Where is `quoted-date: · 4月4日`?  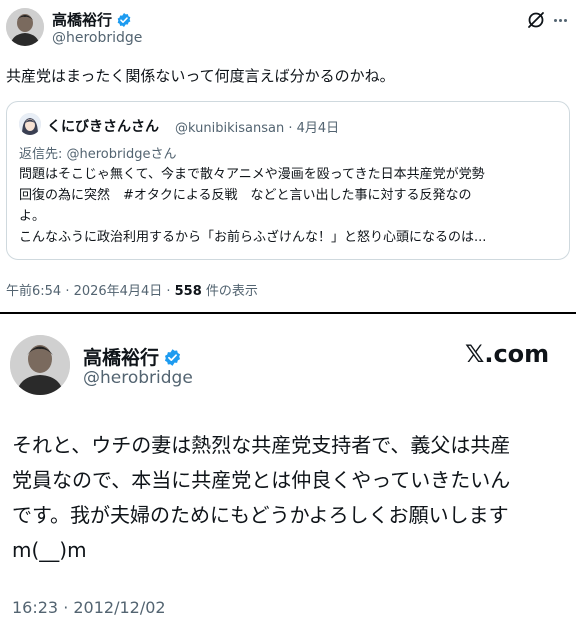 quoted-date: · 4月4日 is located at coordinates (313, 128).